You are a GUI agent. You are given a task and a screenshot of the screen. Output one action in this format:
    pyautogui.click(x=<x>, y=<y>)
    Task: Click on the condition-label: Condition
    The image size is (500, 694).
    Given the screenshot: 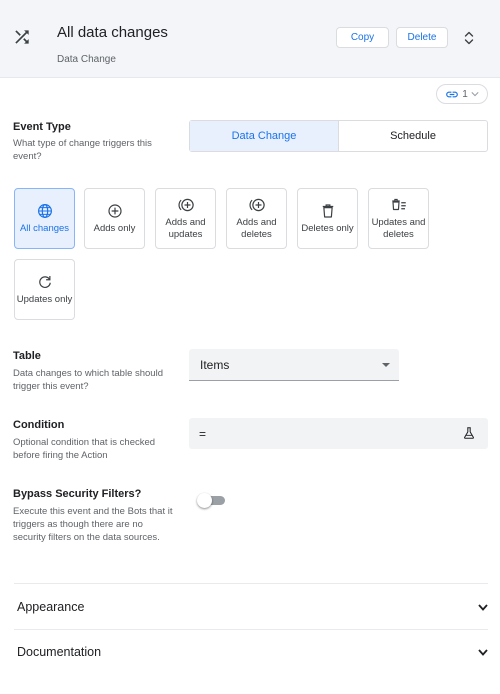 What is the action you would take?
    pyautogui.click(x=39, y=425)
    